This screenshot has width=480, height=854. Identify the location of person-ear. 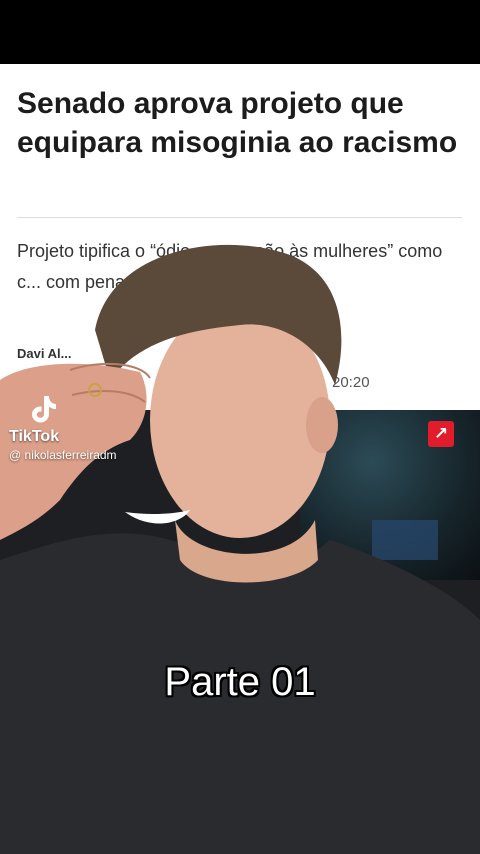
(322, 425).